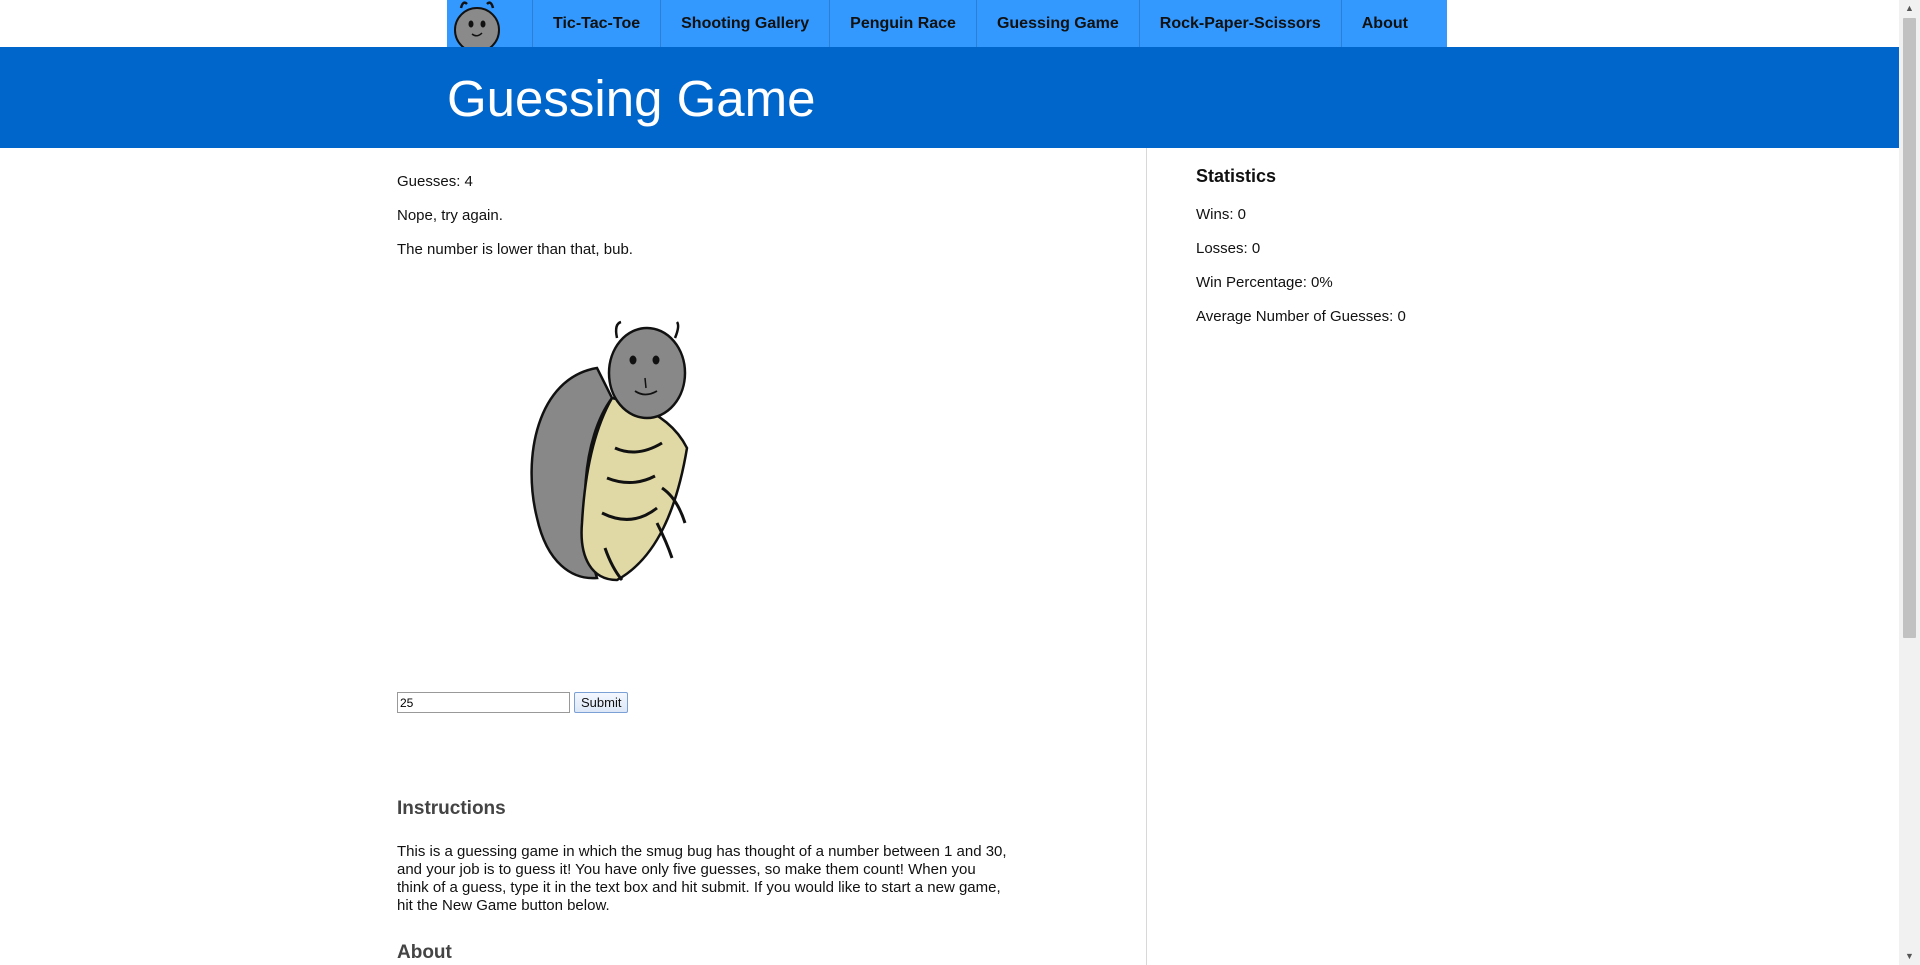 The width and height of the screenshot is (1920, 965). Describe the element at coordinates (424, 952) in the screenshot. I see `about-heading: About` at that location.